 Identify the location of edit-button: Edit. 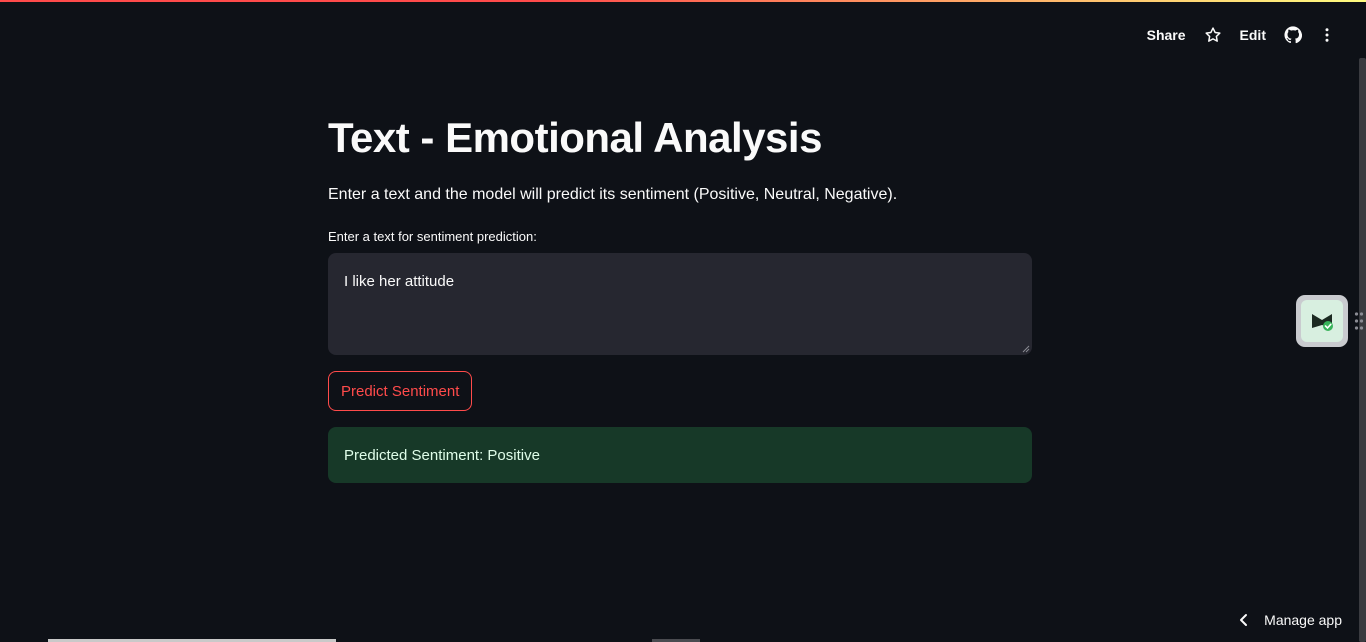
(1253, 35).